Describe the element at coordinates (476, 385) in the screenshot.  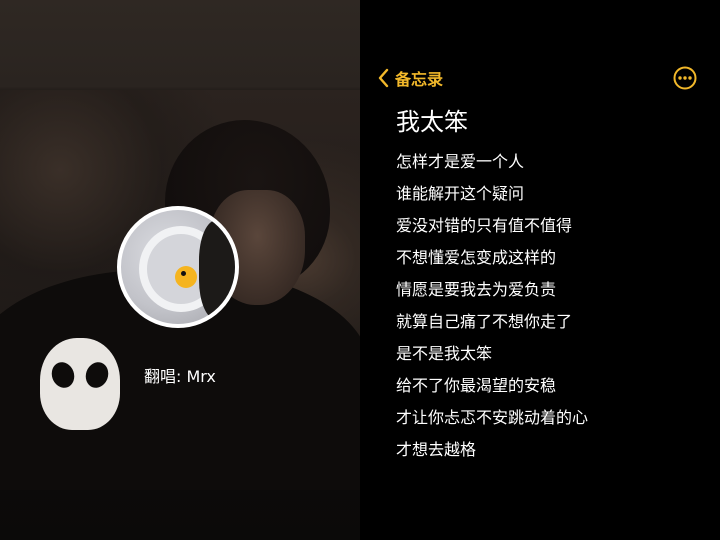
I see `lyric-line: 给不了你最渴望的安稳` at that location.